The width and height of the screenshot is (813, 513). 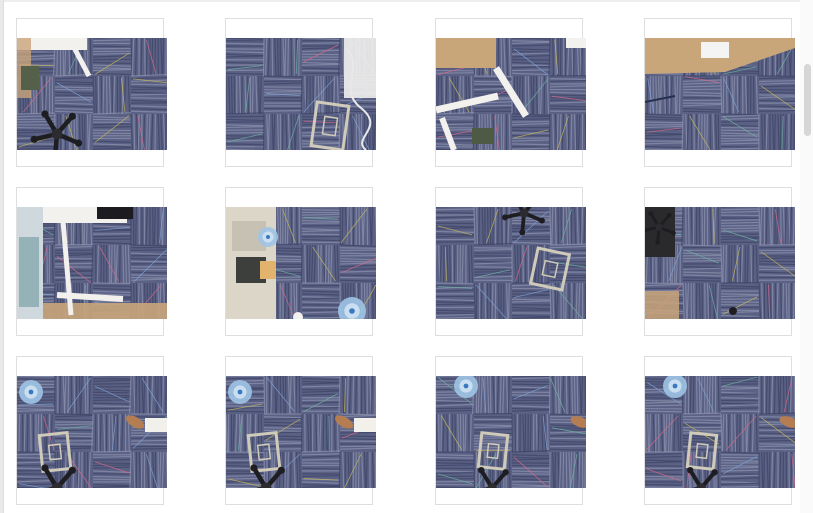 I want to click on scrollbar-thumb, so click(x=807, y=100).